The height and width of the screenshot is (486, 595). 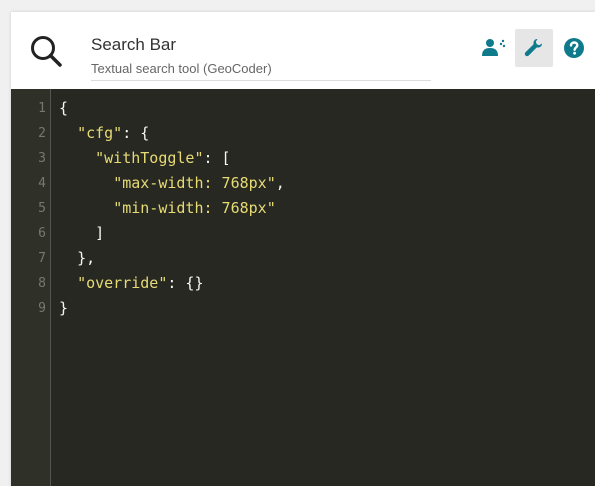 What do you see at coordinates (113, 133) in the screenshot?
I see `code-line: "cfg": {` at bounding box center [113, 133].